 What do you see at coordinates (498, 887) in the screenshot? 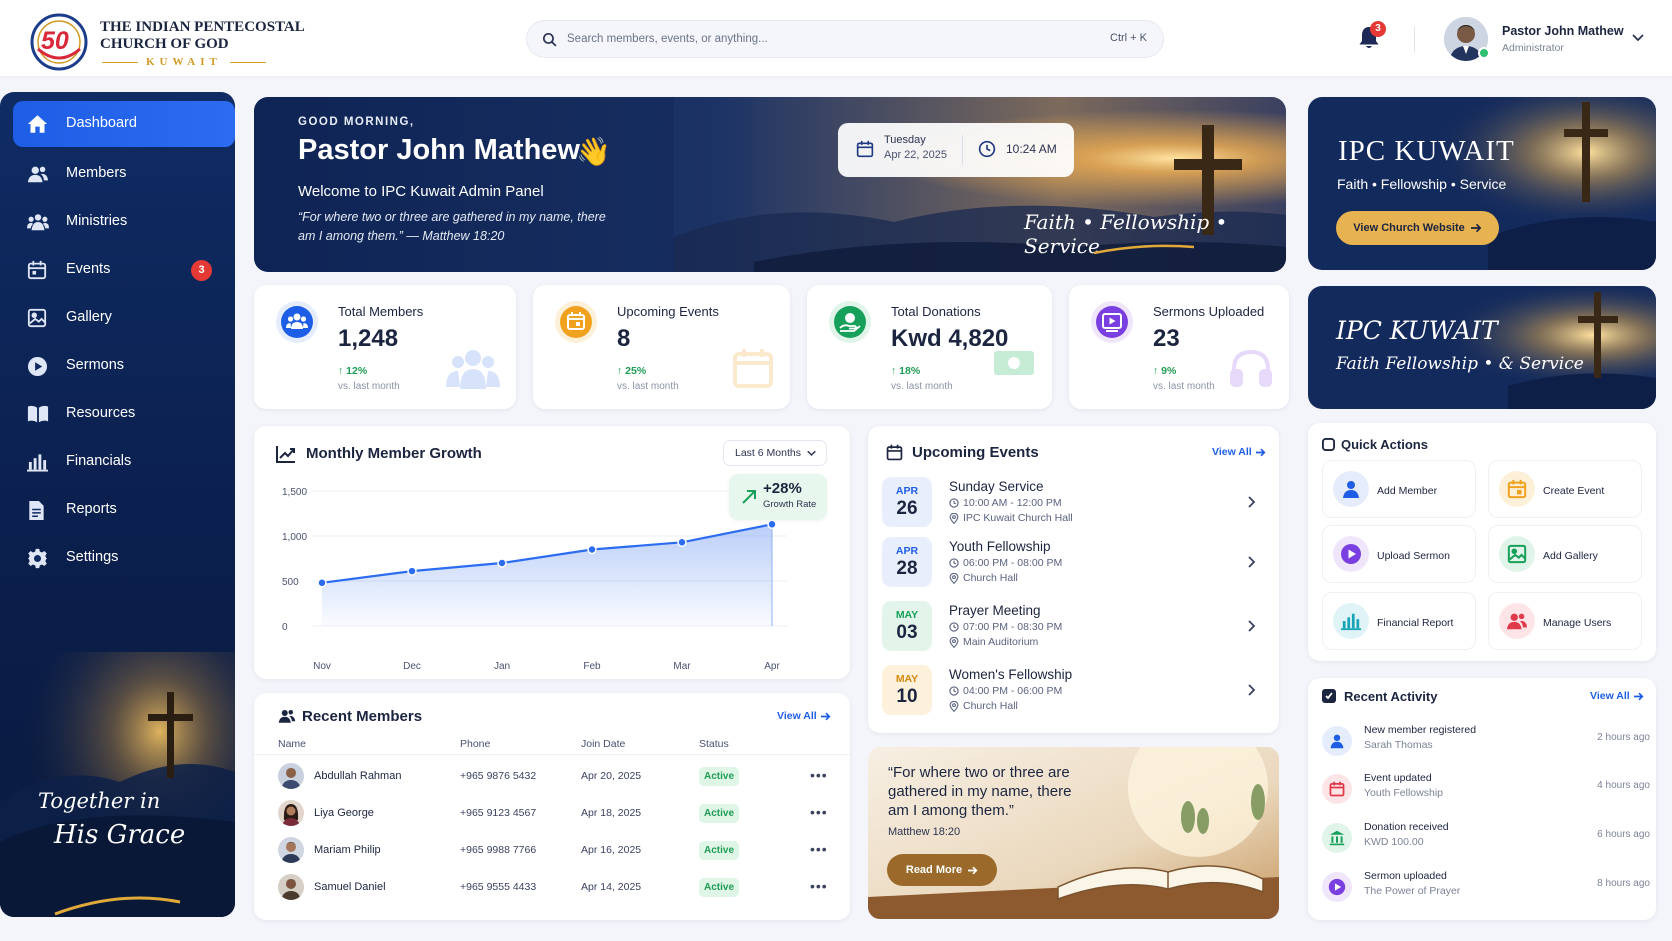
I see `member-phone: +965 9555 4433` at bounding box center [498, 887].